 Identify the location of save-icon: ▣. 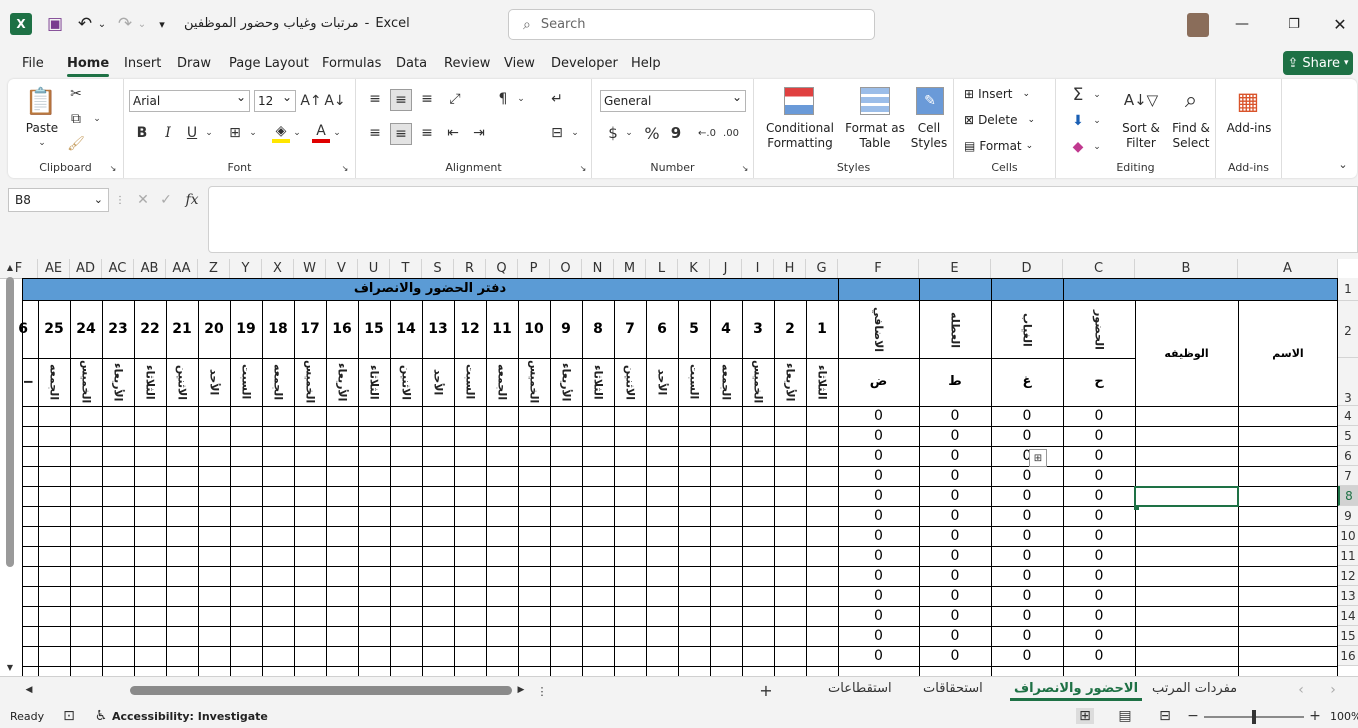
(55, 24).